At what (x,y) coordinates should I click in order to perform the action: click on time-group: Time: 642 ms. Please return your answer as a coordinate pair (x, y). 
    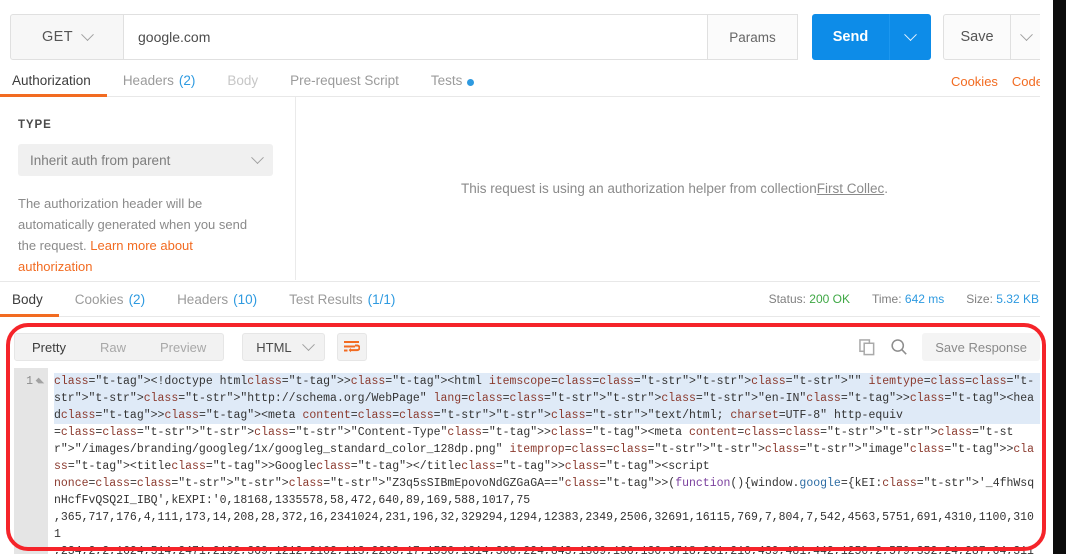
    Looking at the image, I should click on (908, 299).